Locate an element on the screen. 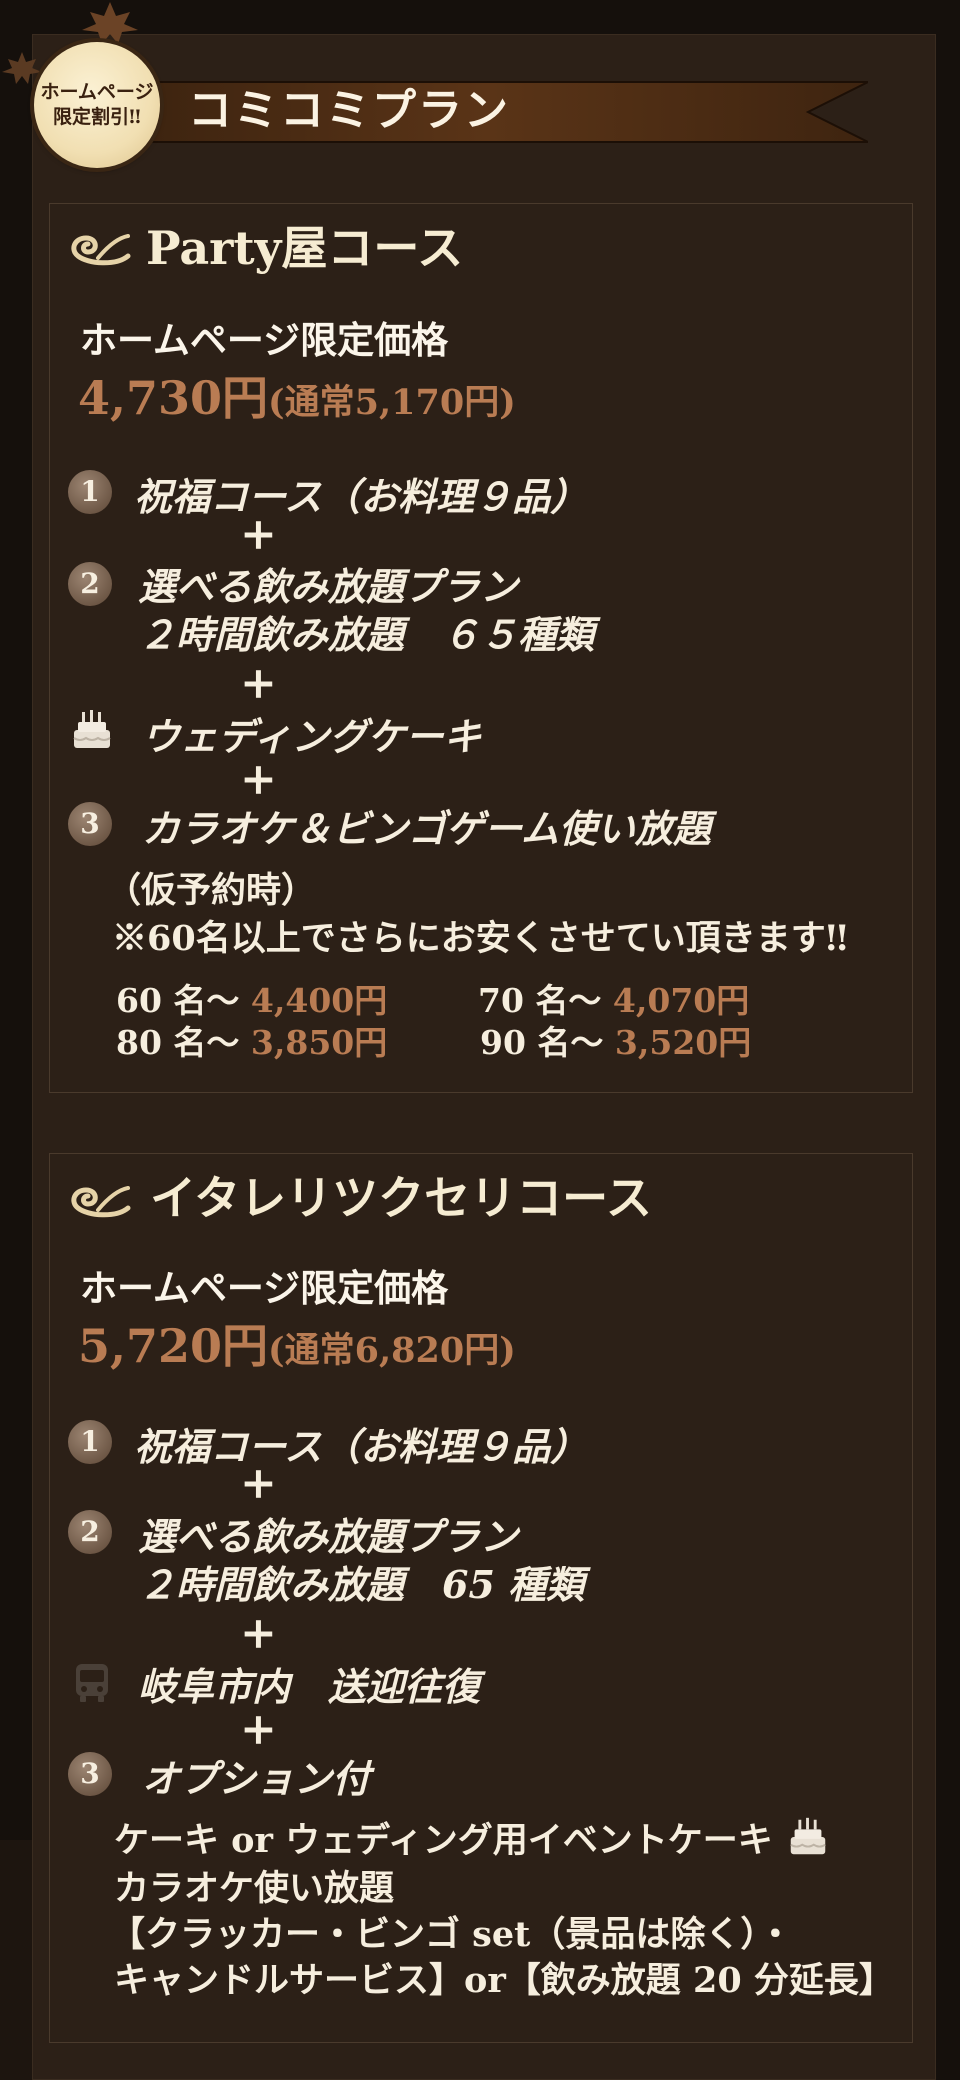  tier-90: 90 名〜 3,520円 is located at coordinates (615, 1040).